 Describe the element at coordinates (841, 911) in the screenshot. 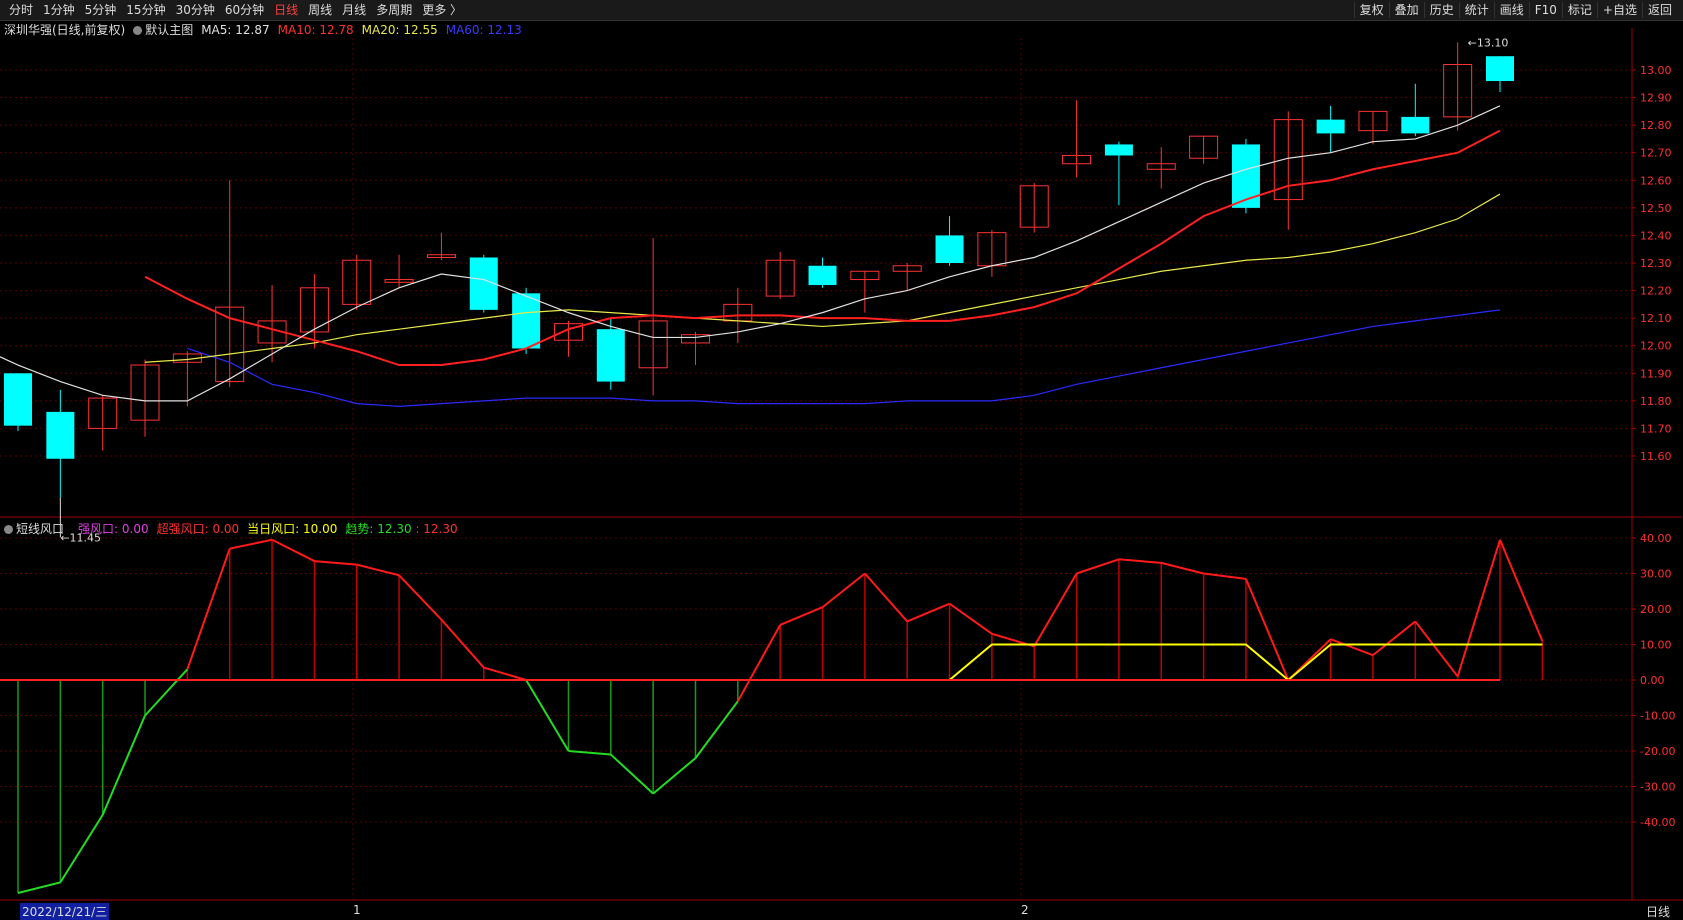

I see `bottom-status: 2022/12/21/三 1 2 日线` at that location.